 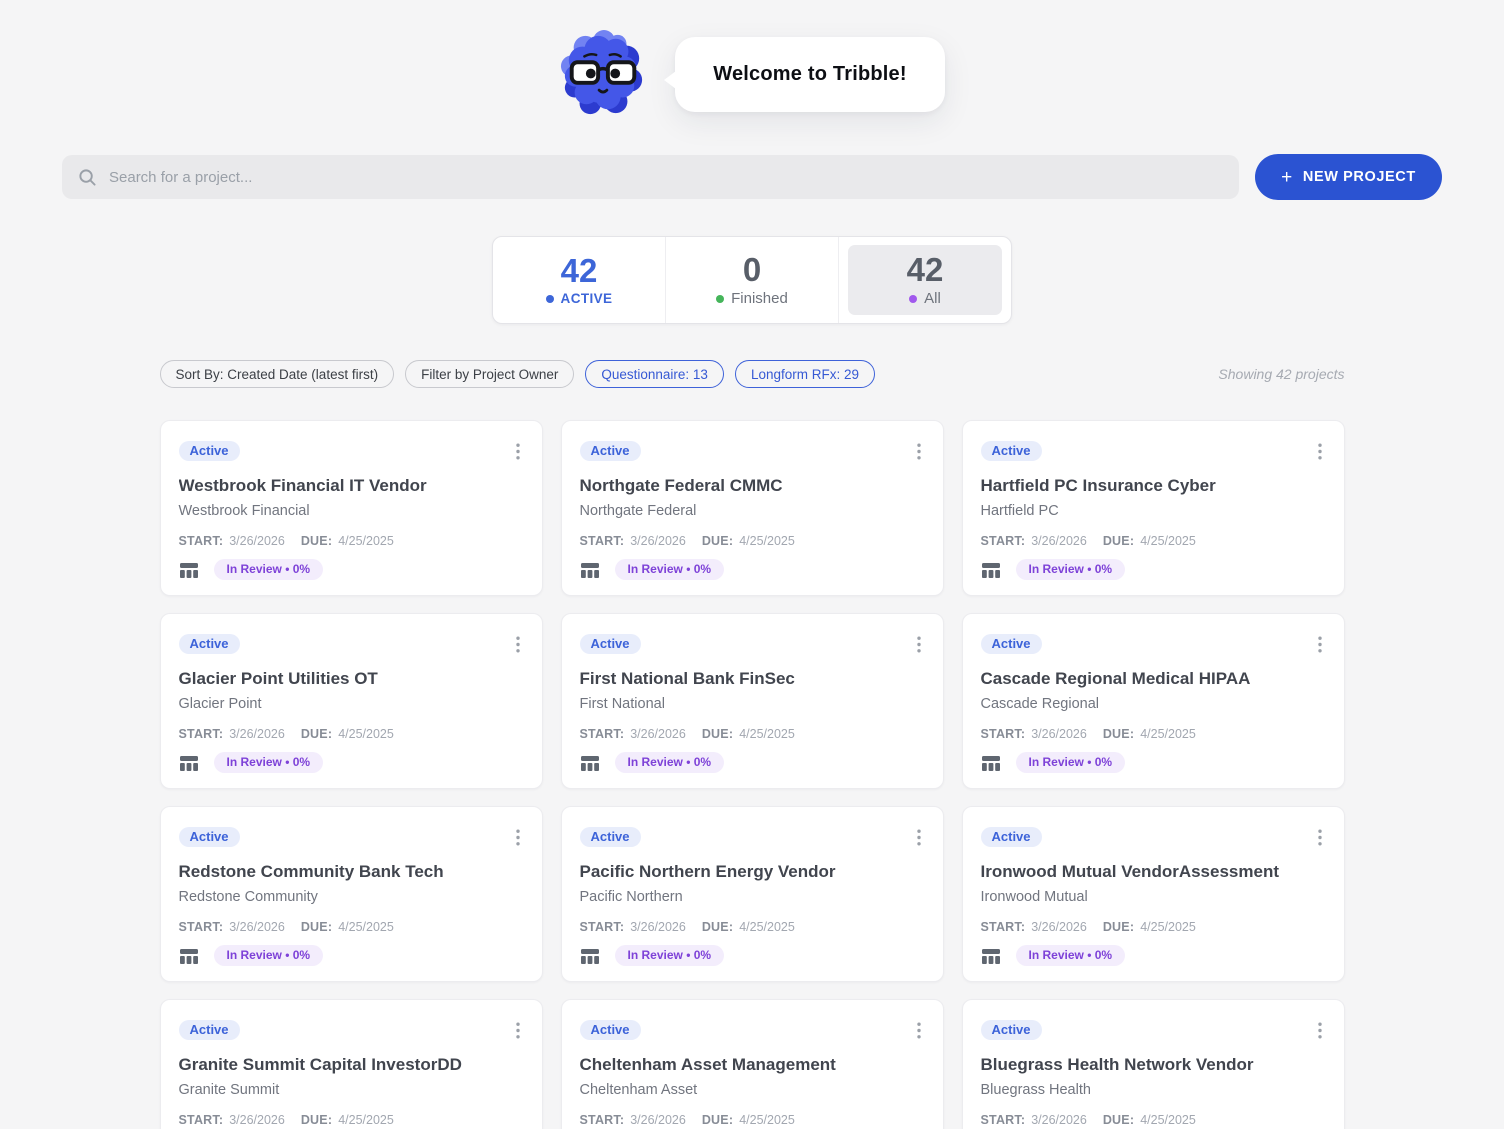 I want to click on search-row: + NEW PROJECT, so click(x=752, y=177).